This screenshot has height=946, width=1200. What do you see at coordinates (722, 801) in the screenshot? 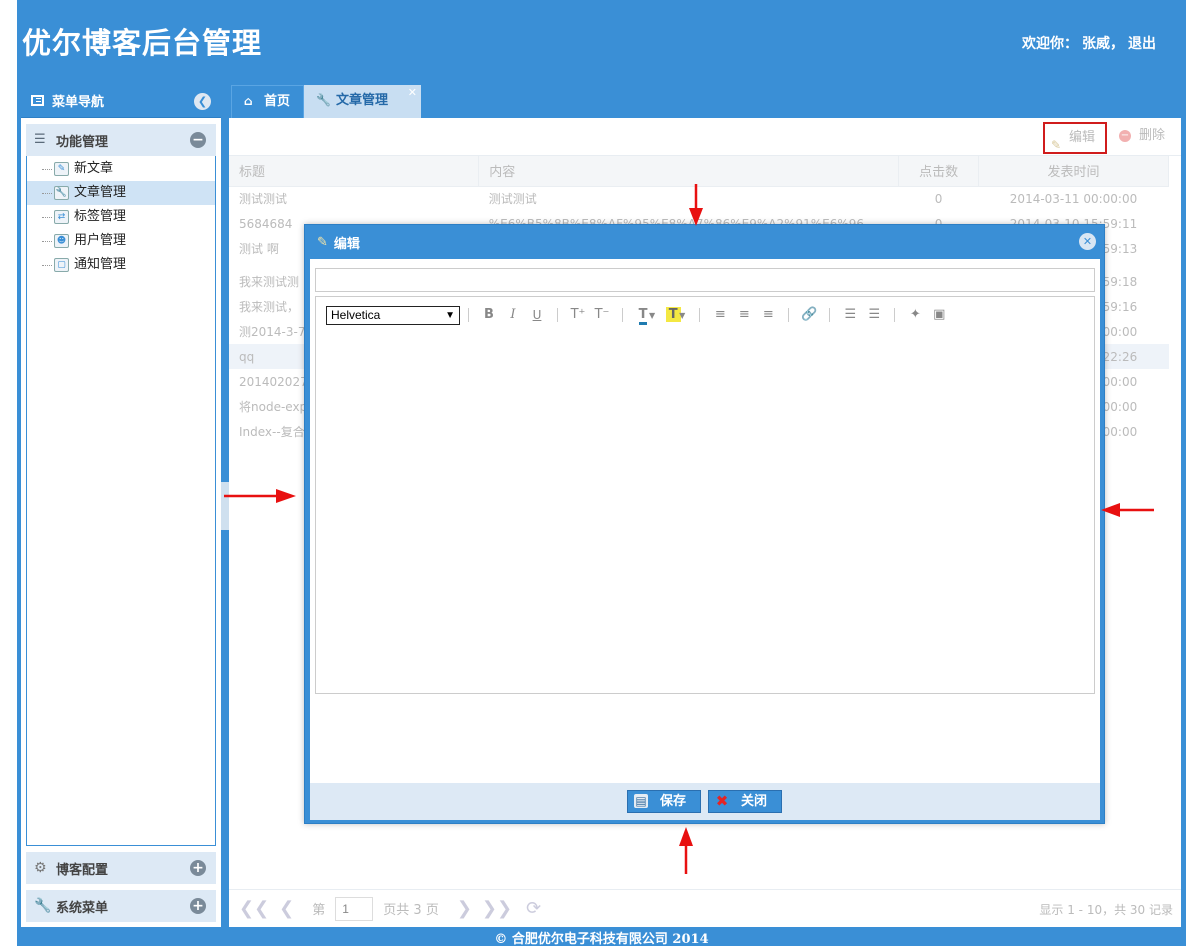
I see `close-icon: ✖` at bounding box center [722, 801].